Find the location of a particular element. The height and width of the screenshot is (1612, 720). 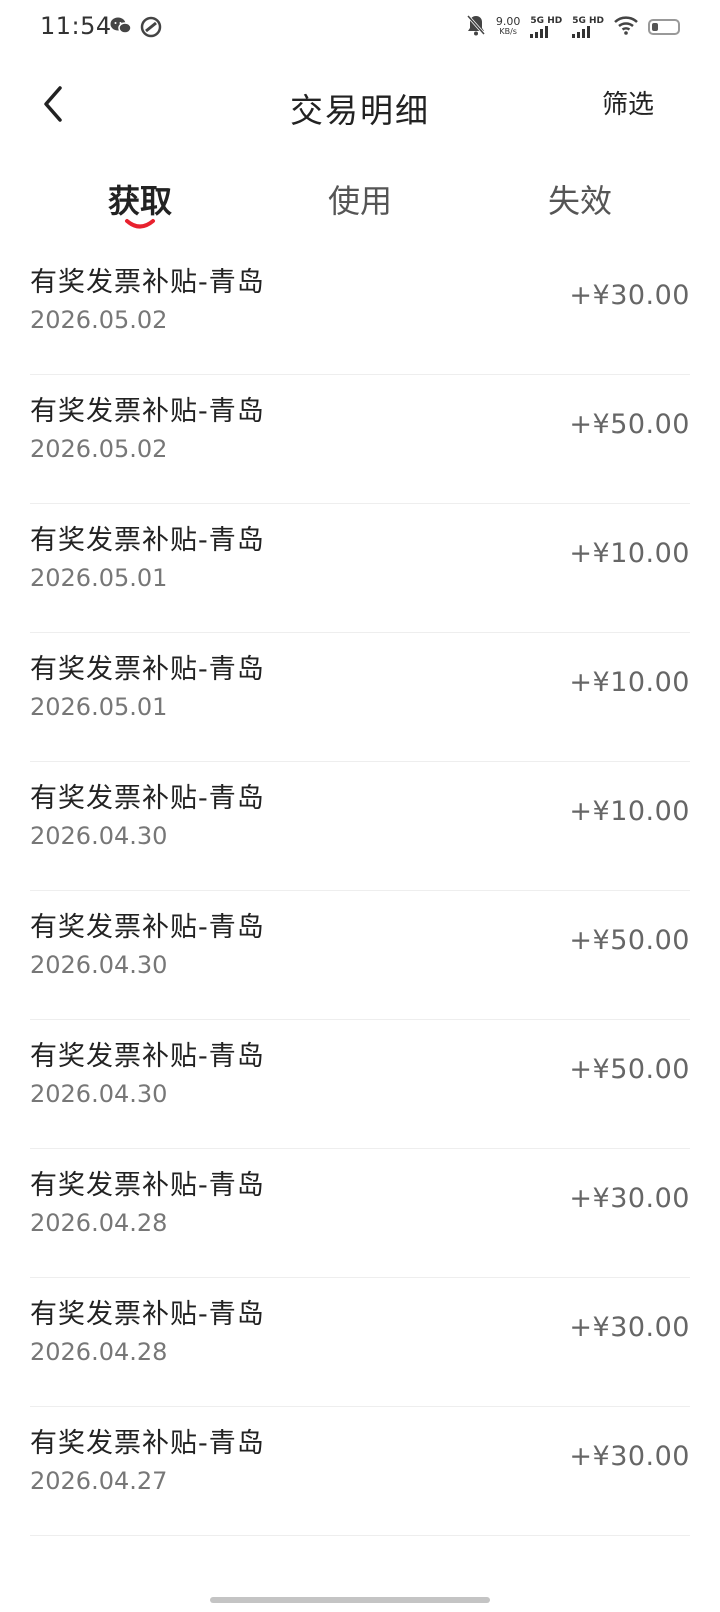

transaction-row: 有奖发票补贴-青岛 2026.05.02 +¥50.00 is located at coordinates (360, 439).